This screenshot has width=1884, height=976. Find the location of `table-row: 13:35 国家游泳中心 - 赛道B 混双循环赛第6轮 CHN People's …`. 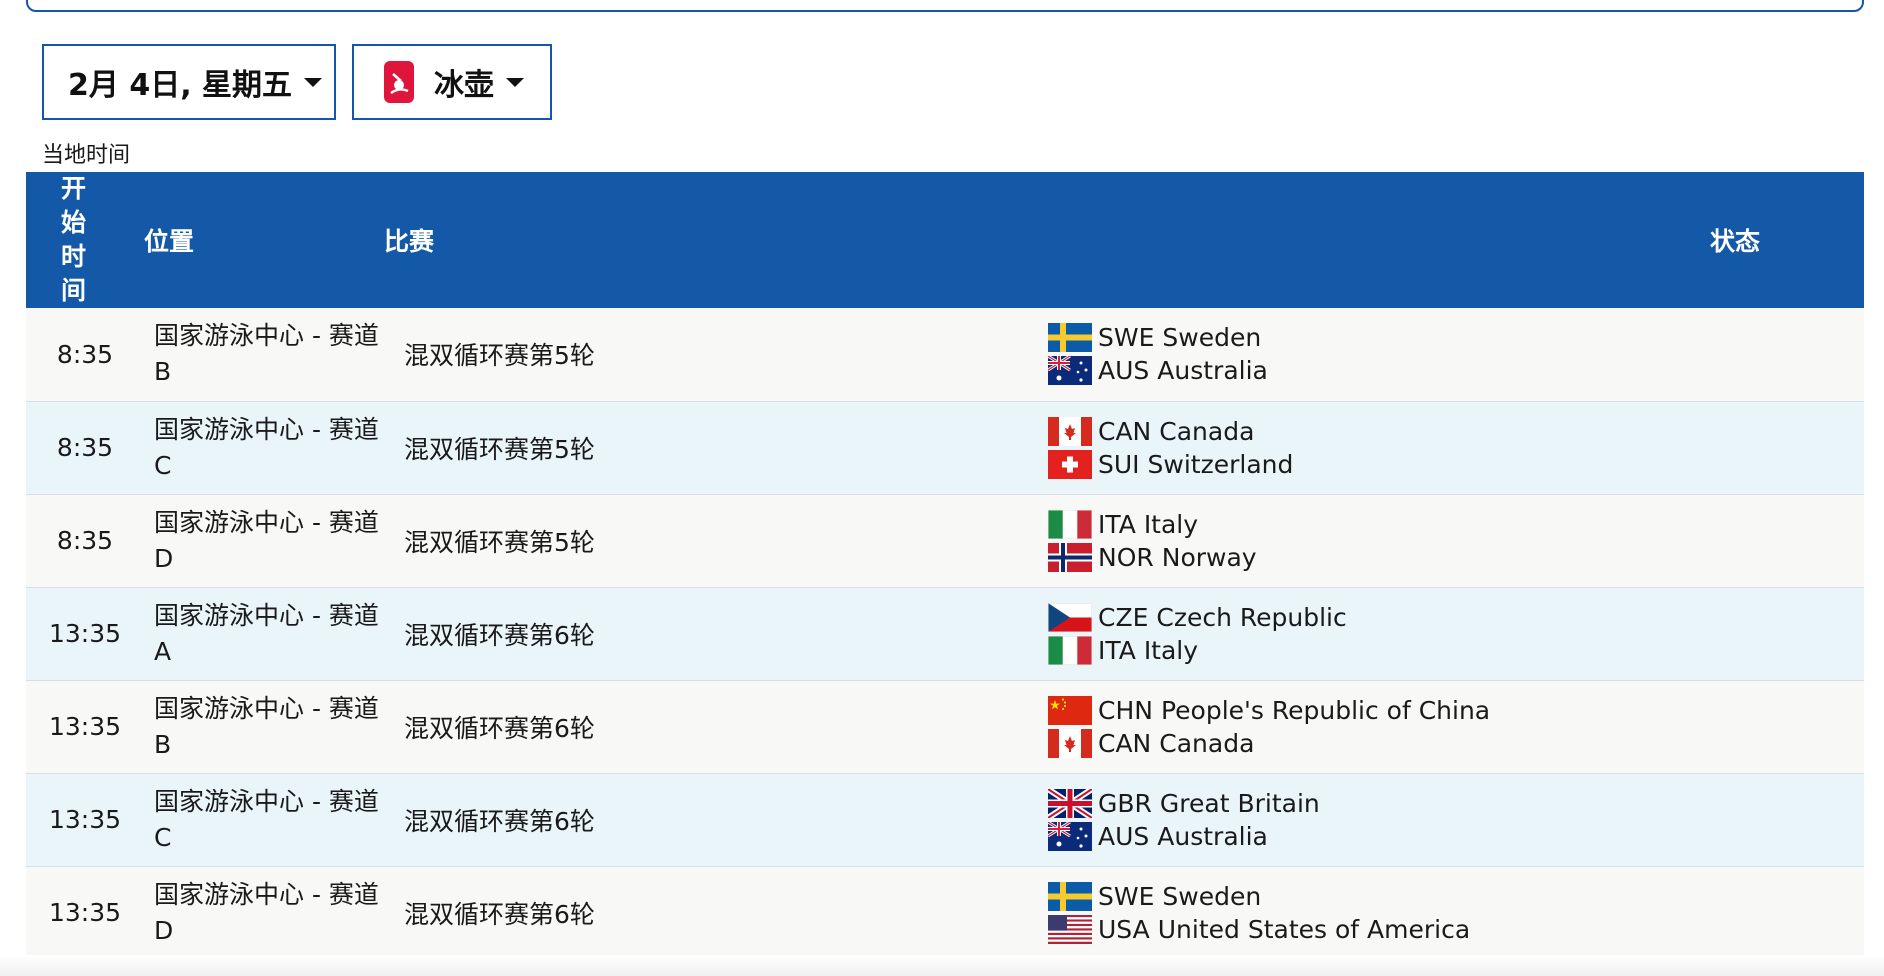

table-row: 13:35 国家游泳中心 - 赛道B 混双循环赛第6轮 CHN People's … is located at coordinates (945, 726).